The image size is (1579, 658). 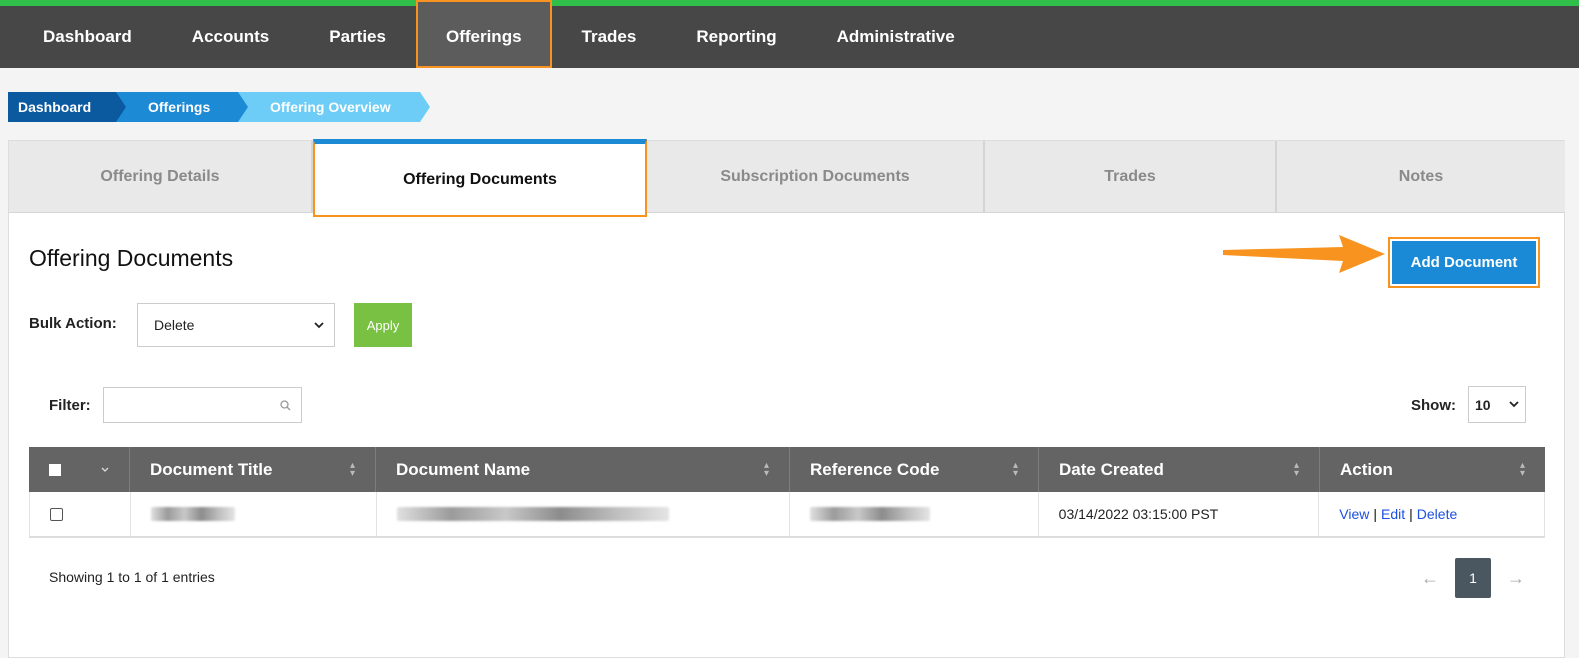 I want to click on select-all-checkbox, so click(x=55, y=469).